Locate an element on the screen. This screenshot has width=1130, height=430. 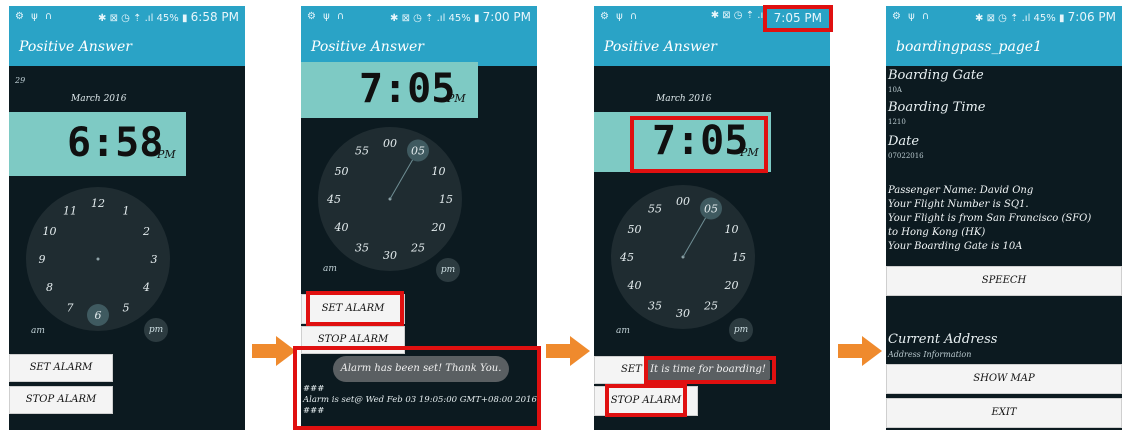
address-info-text: Address Information is located at coordinates (930, 354).